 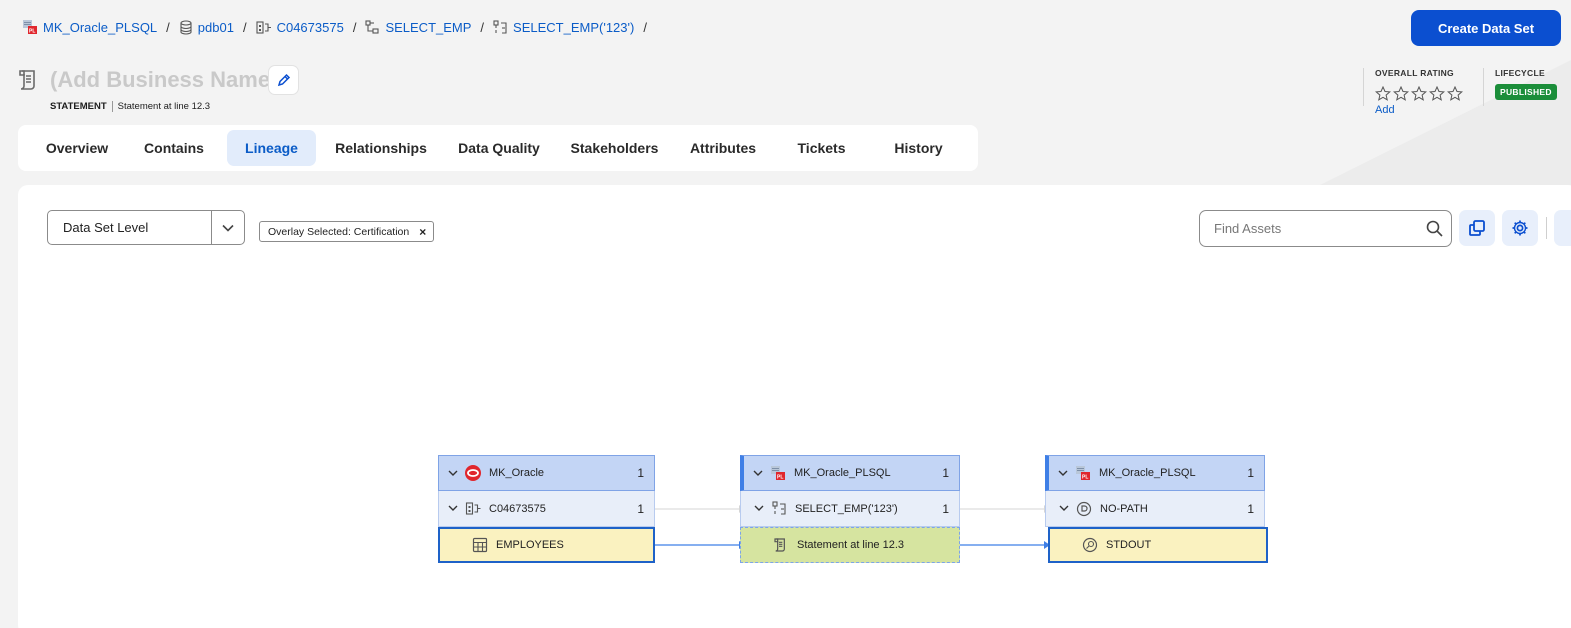 What do you see at coordinates (1124, 508) in the screenshot?
I see `node-label: NO-PATH` at bounding box center [1124, 508].